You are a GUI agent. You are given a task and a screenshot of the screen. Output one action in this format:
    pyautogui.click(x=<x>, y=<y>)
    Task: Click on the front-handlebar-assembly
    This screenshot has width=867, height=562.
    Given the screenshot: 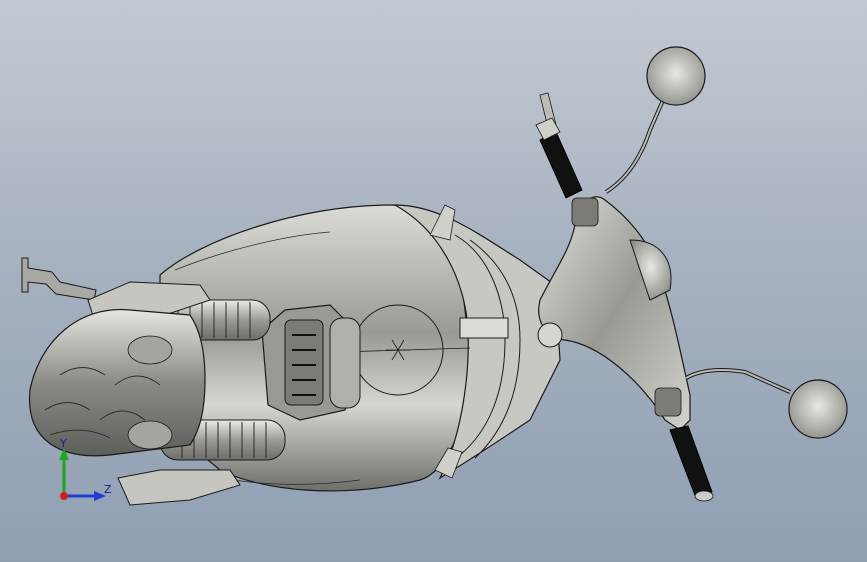 What is the action you would take?
    pyautogui.click(x=614, y=313)
    